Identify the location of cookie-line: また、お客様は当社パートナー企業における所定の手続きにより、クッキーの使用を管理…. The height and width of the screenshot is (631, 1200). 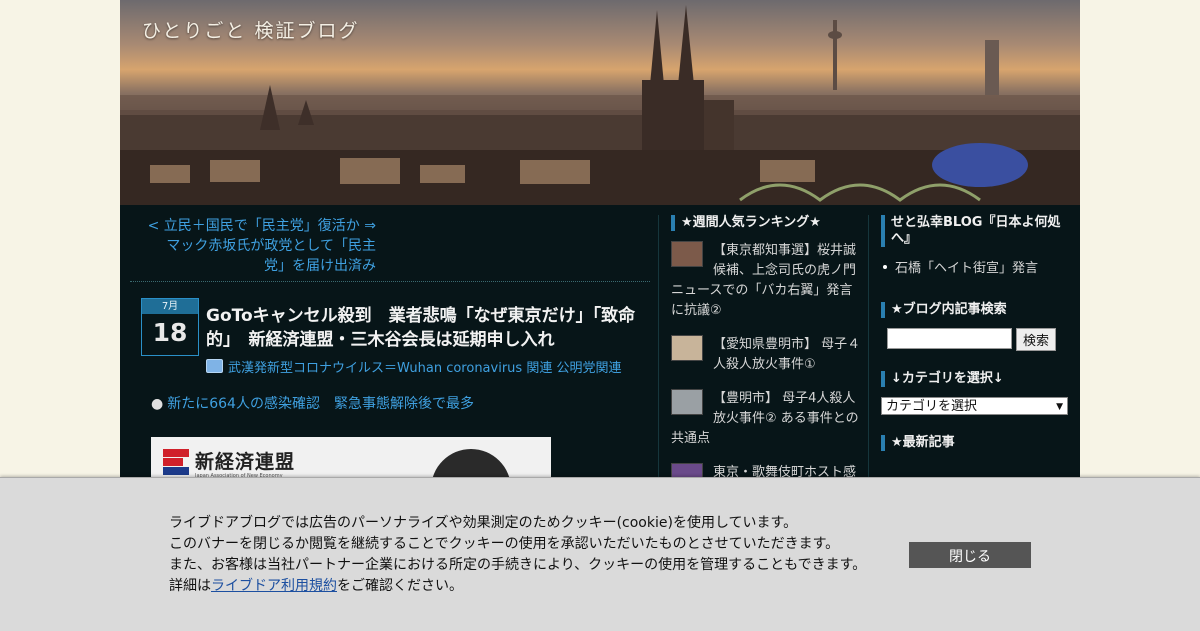
(518, 565).